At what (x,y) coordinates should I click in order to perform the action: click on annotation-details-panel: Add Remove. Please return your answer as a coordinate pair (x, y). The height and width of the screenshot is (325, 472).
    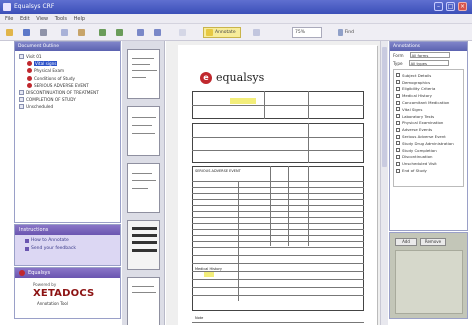
    Looking at the image, I should click on (428, 275).